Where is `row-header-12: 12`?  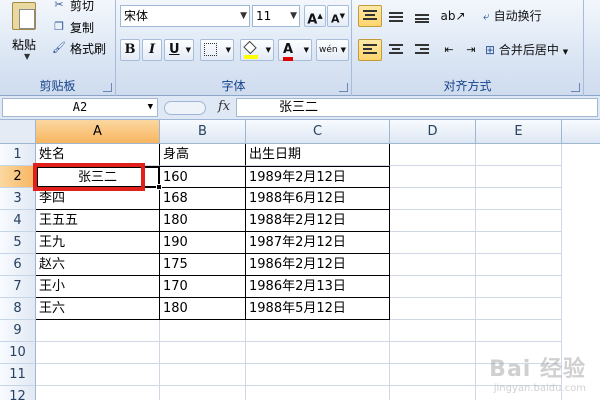 row-header-12: 12 is located at coordinates (18, 393).